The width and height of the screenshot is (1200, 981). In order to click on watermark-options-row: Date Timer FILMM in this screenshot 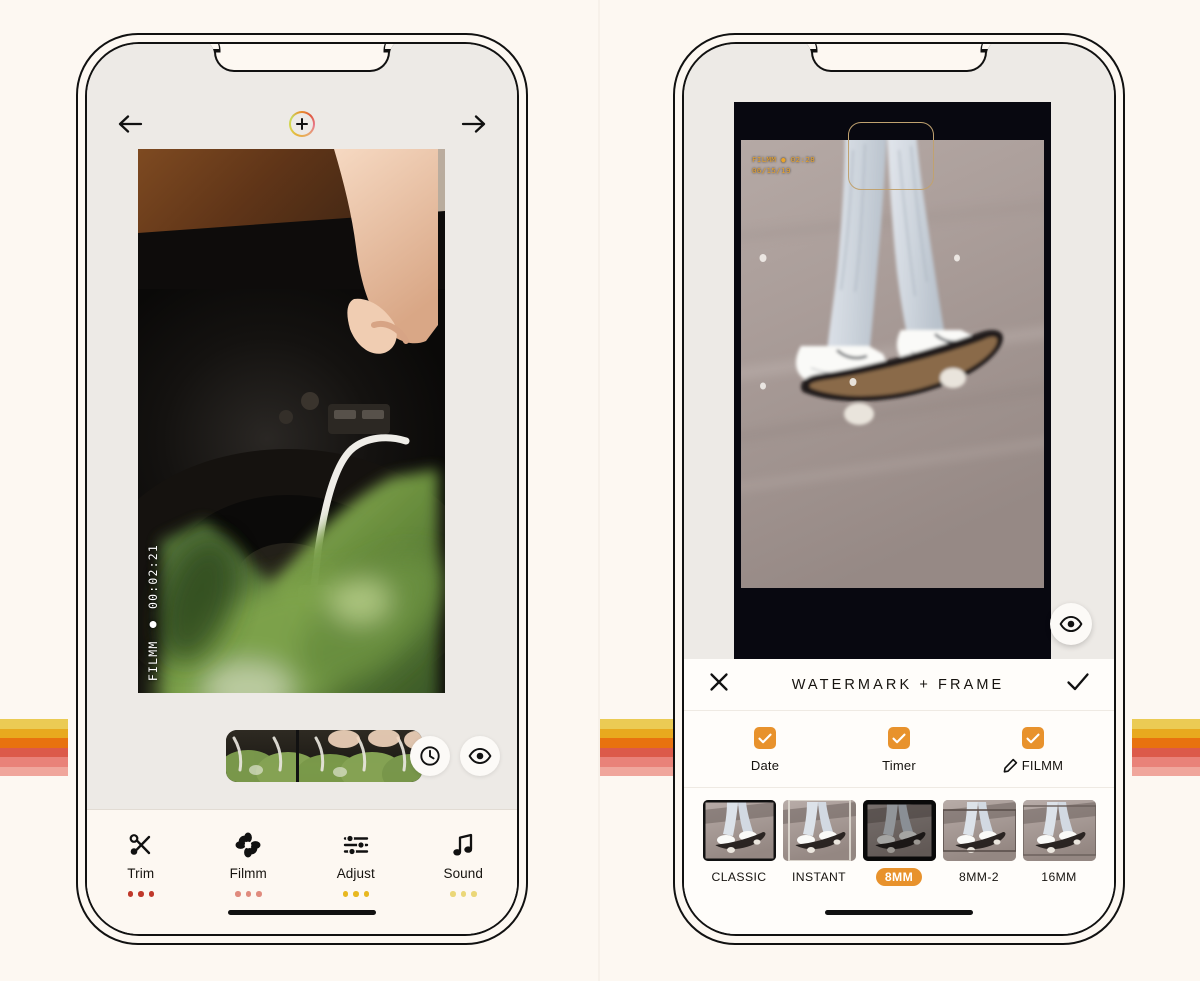, I will do `click(899, 749)`.